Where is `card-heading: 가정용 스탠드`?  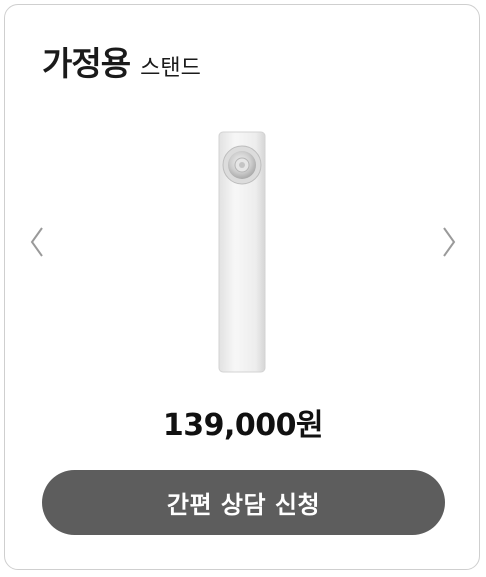 card-heading: 가정용 스탠드 is located at coordinates (121, 61).